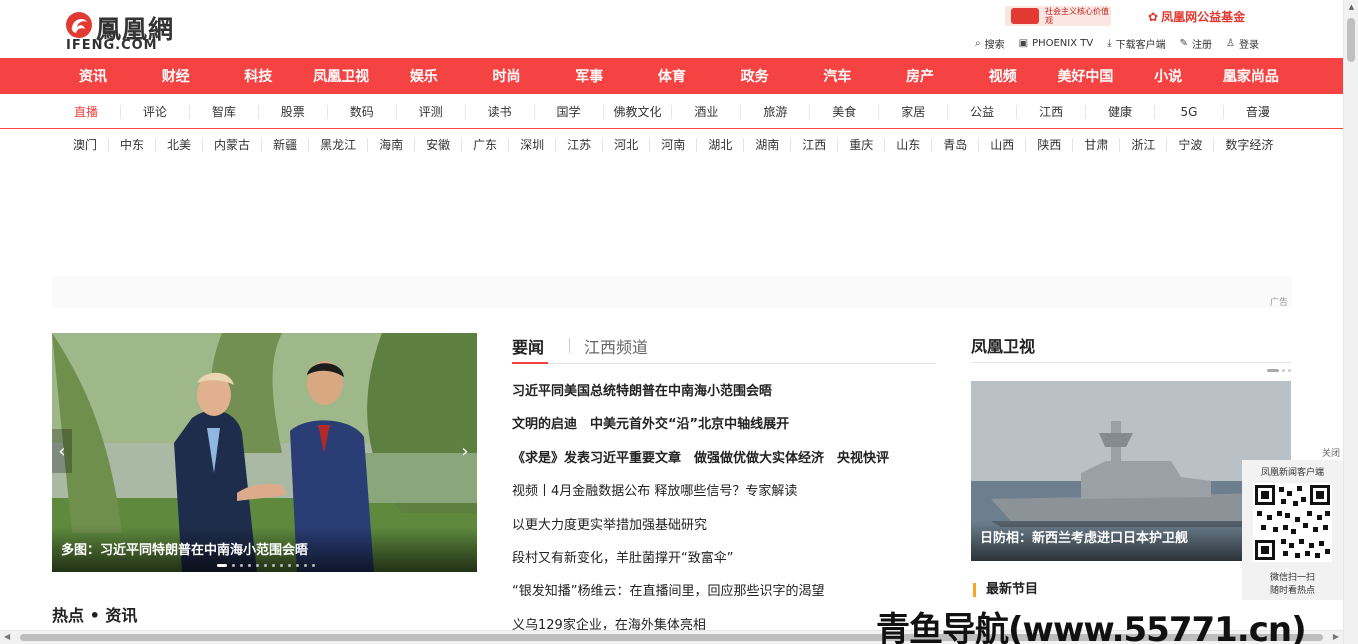 The image size is (1358, 644). I want to click on region-nav-item: 陕西, so click(1050, 145).